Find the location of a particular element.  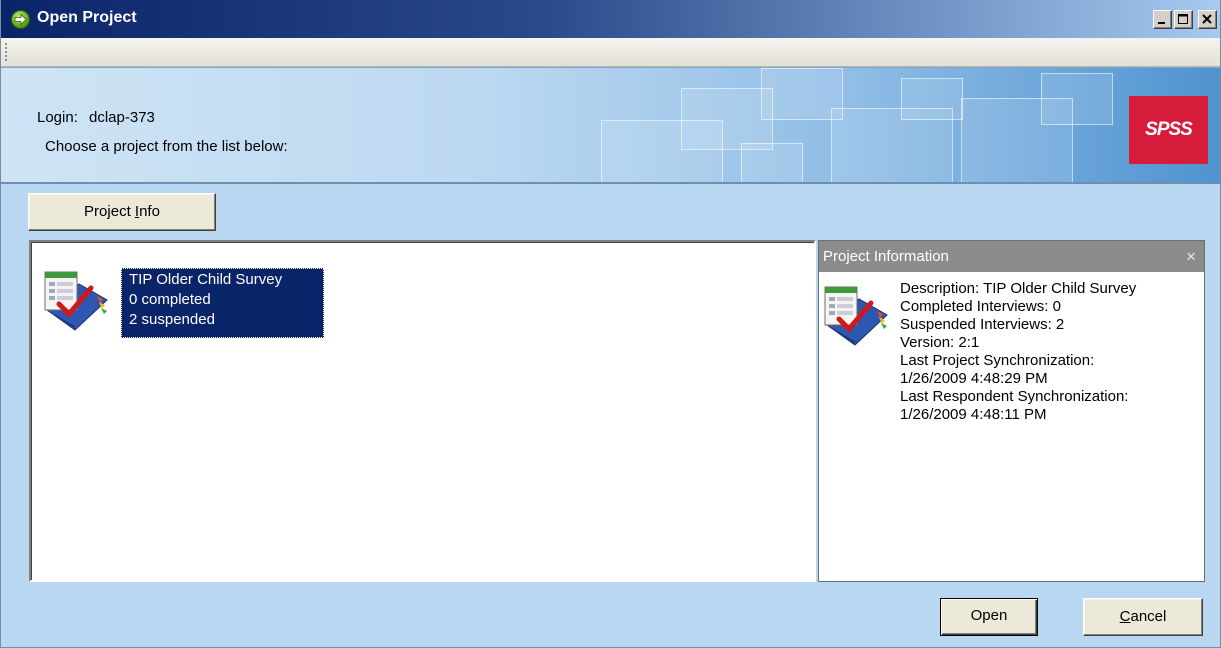

logo-text: SPSS is located at coordinates (1169, 129).